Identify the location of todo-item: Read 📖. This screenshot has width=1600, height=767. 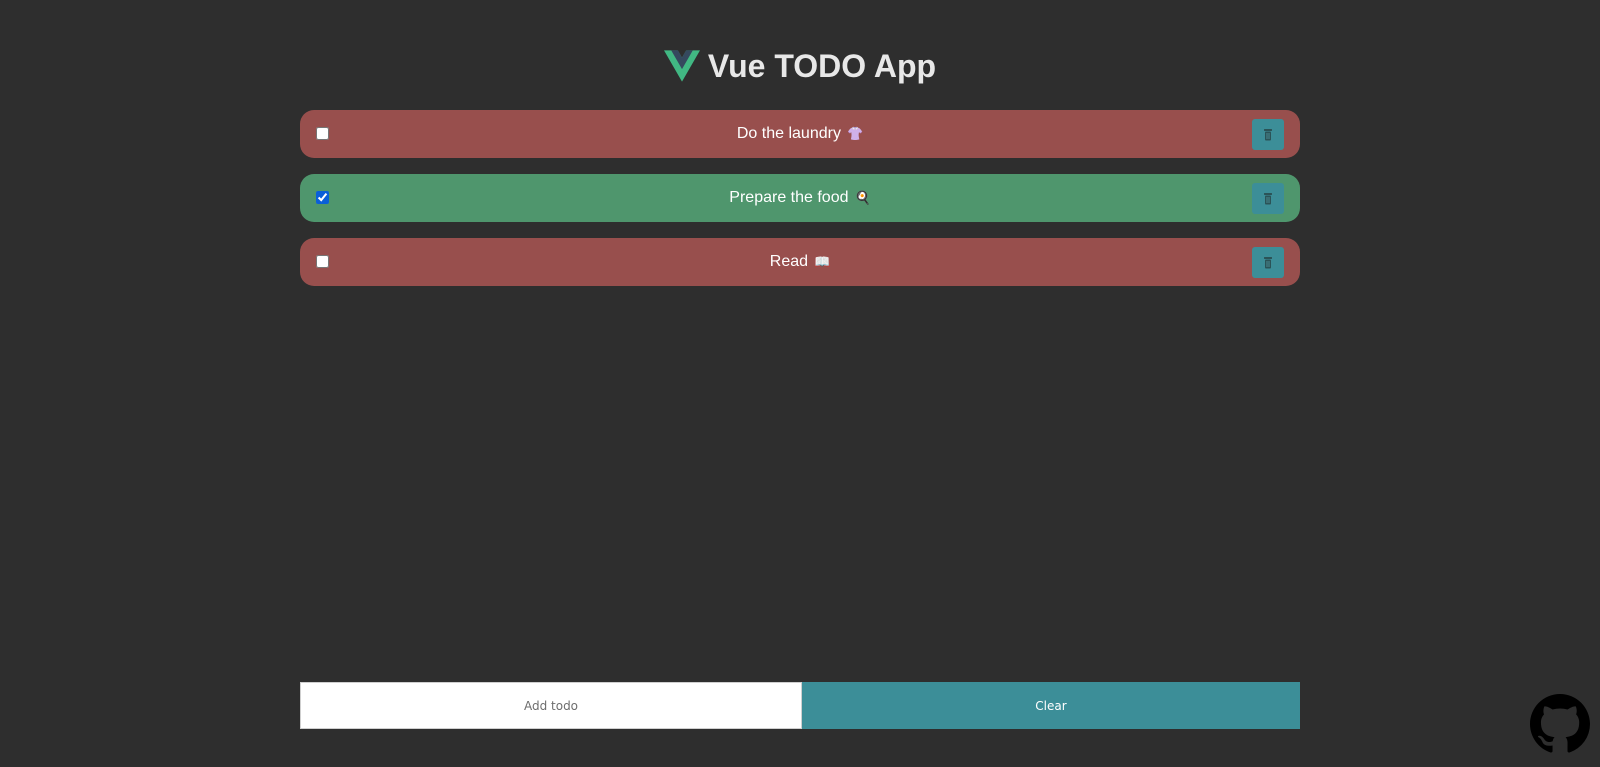
(800, 262).